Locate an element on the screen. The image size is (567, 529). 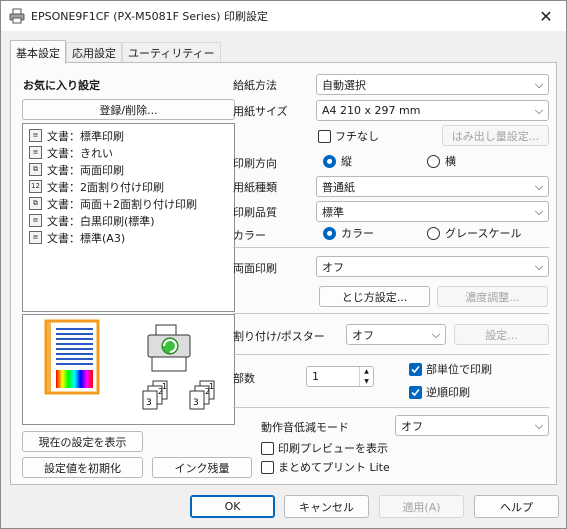
list-item-label: 文書：標準印刷 is located at coordinates (85, 136).